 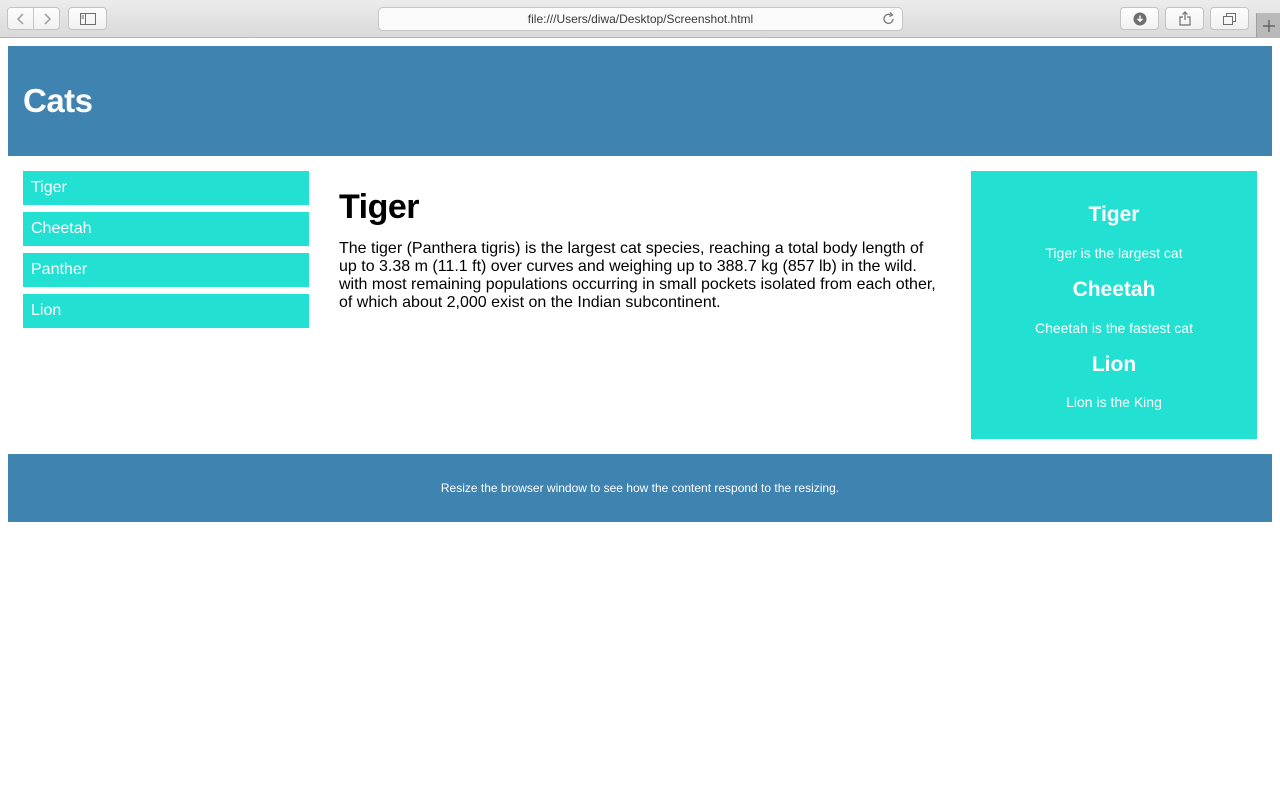 I want to click on sidebar-button, so click(x=87, y=18).